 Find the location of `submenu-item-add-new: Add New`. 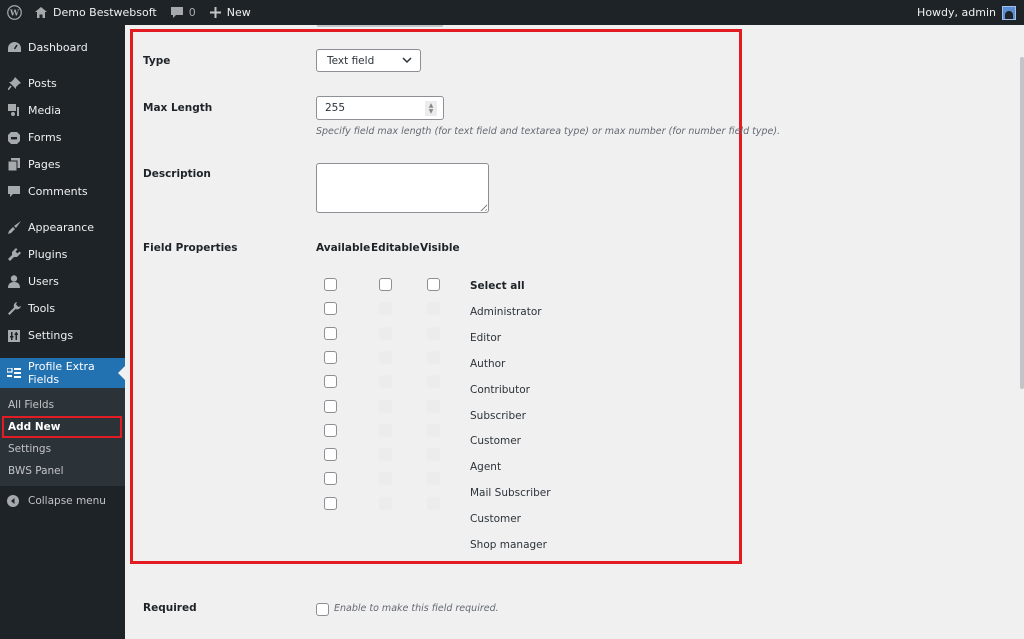

submenu-item-add-new: Add New is located at coordinates (62, 427).